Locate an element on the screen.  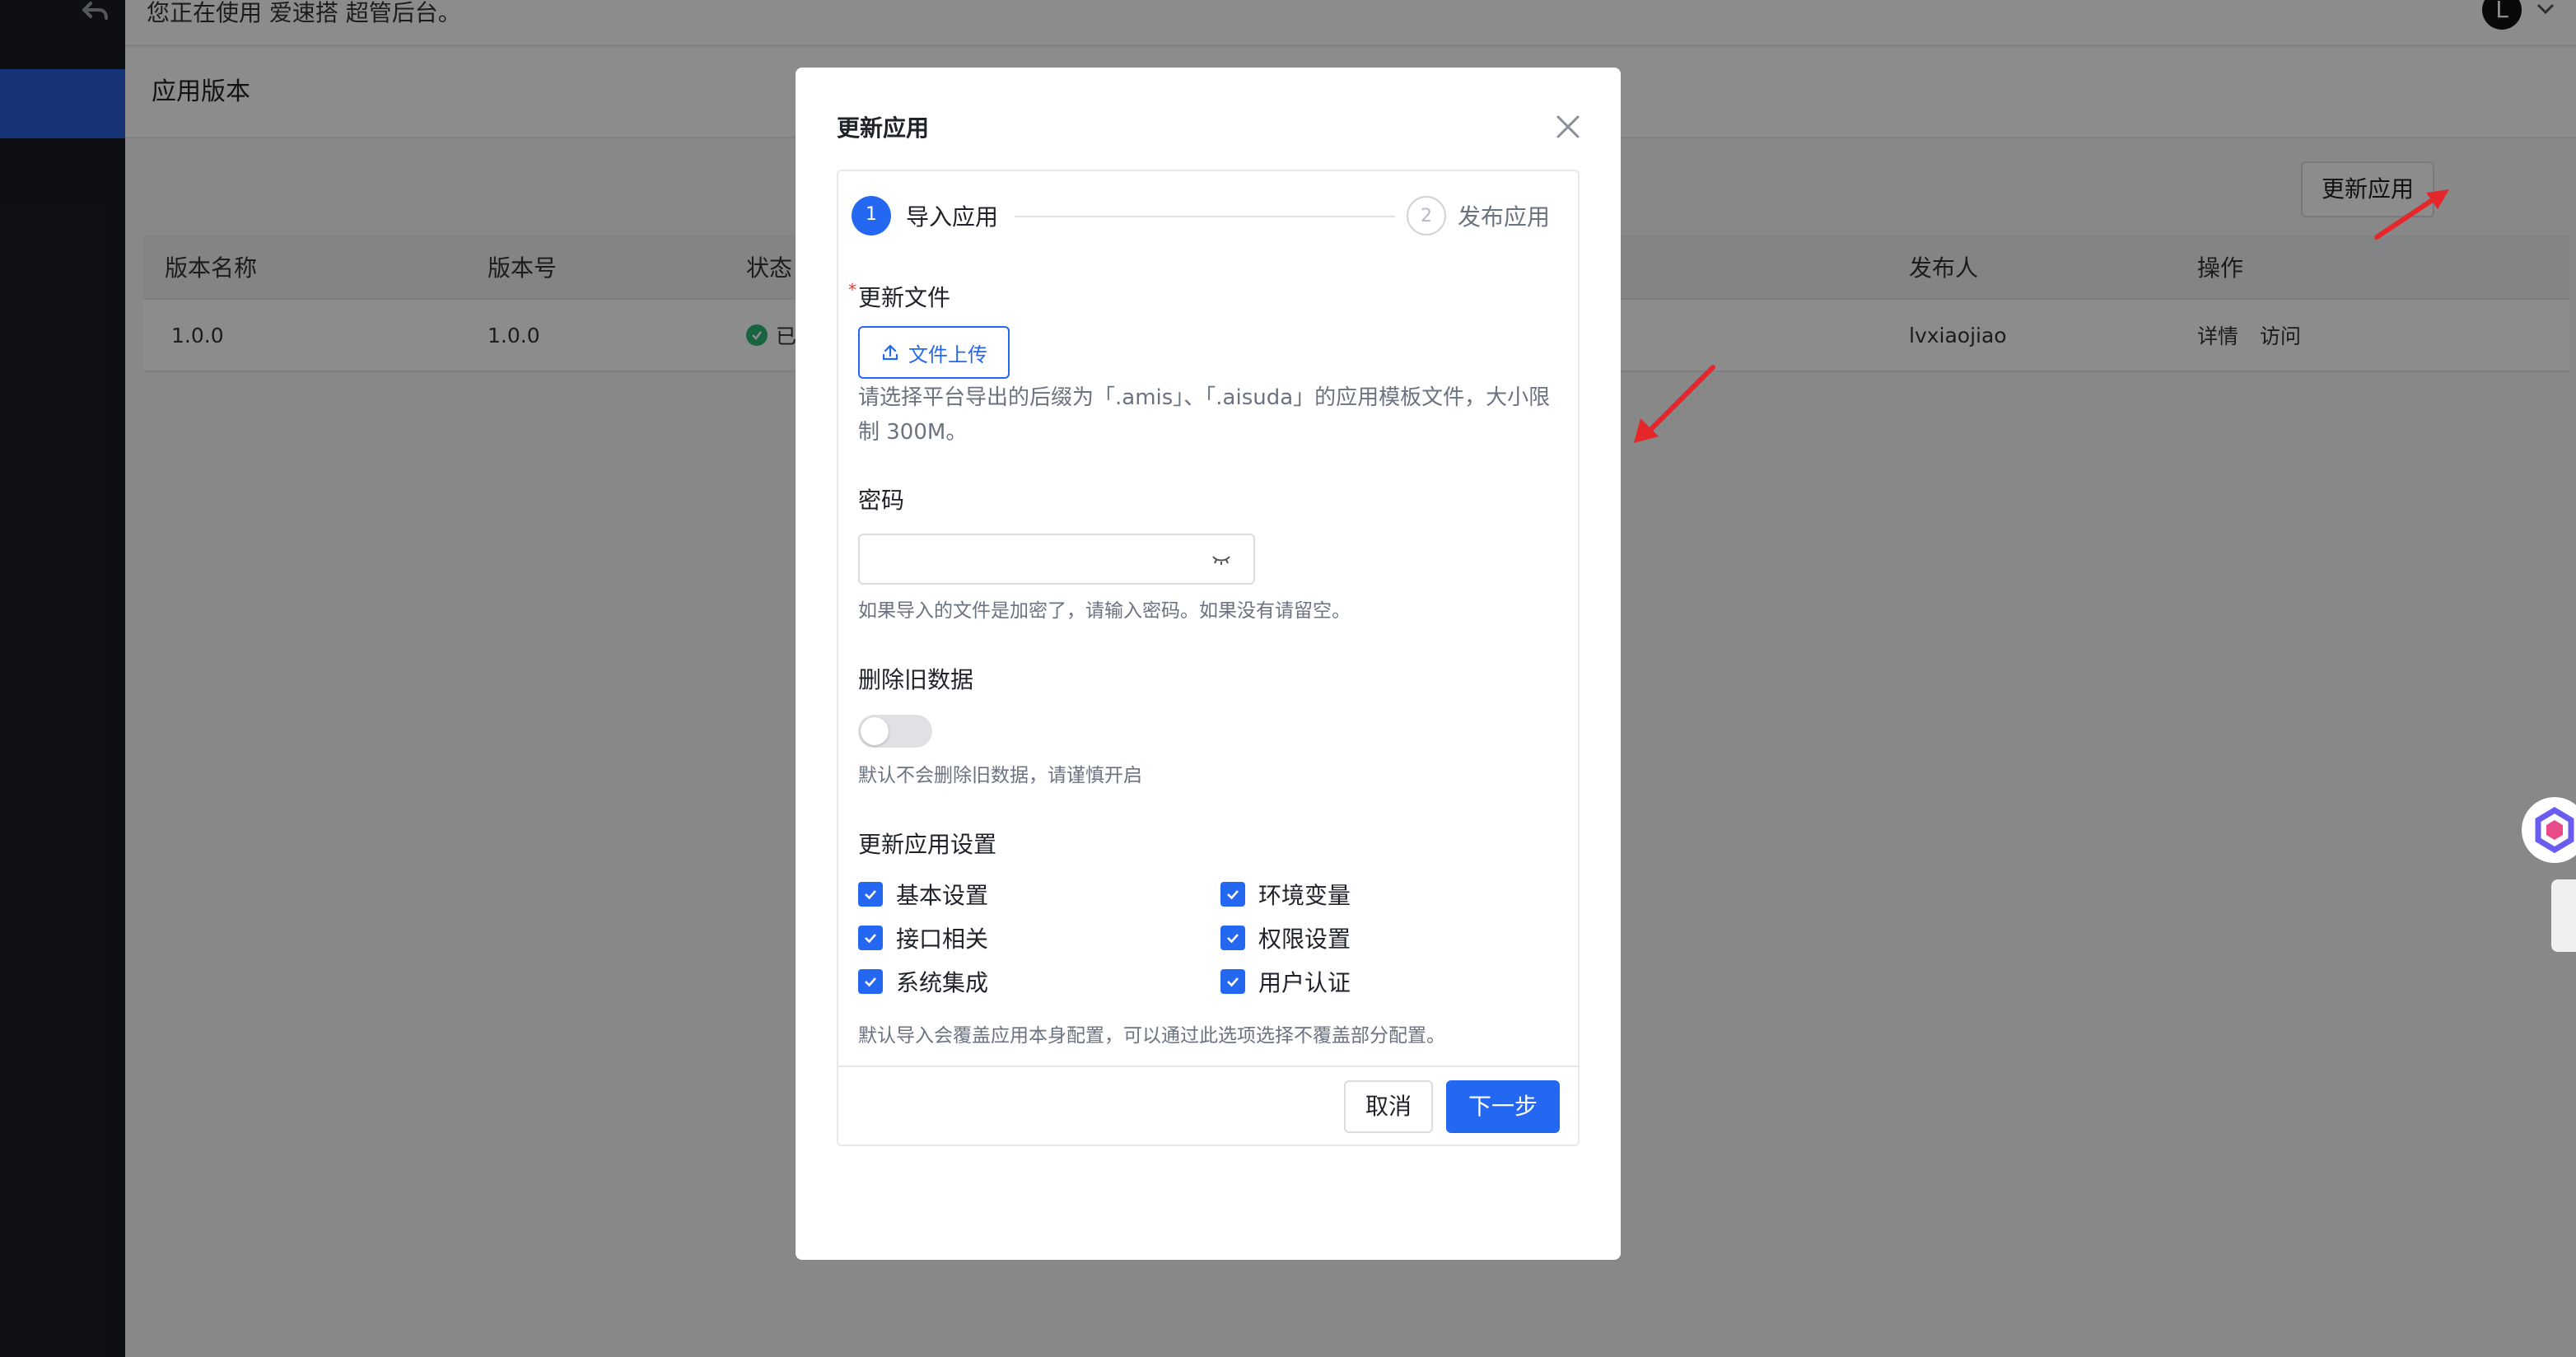
delete-old-label: 删除旧数据 is located at coordinates (916, 680).